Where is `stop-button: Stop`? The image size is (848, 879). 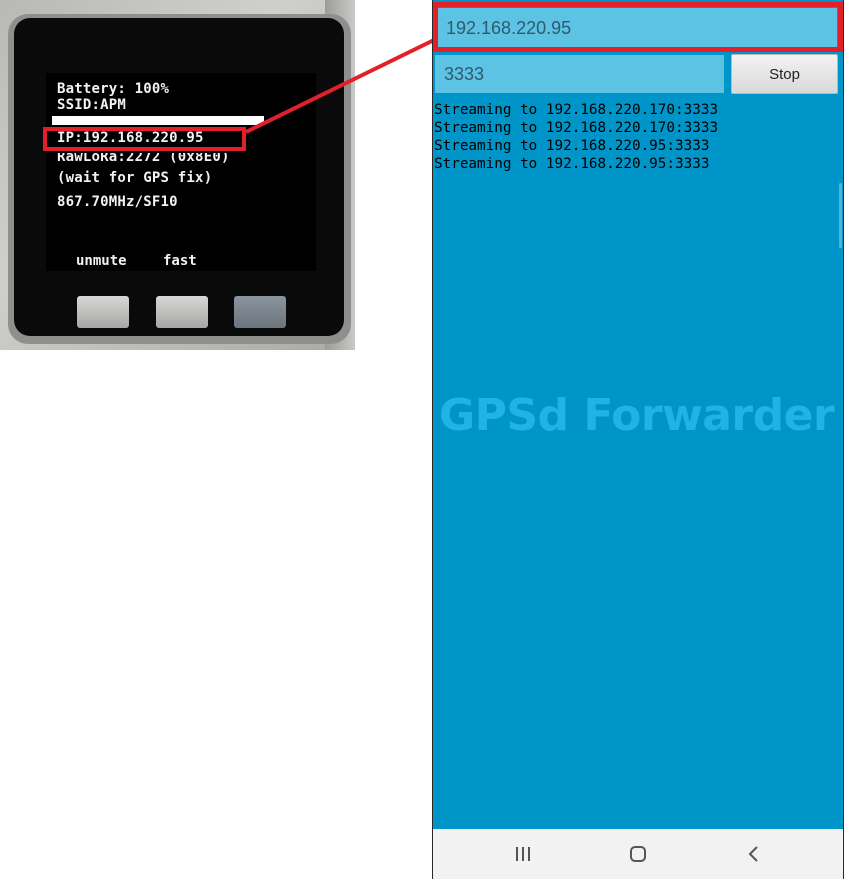
stop-button: Stop is located at coordinates (784, 74).